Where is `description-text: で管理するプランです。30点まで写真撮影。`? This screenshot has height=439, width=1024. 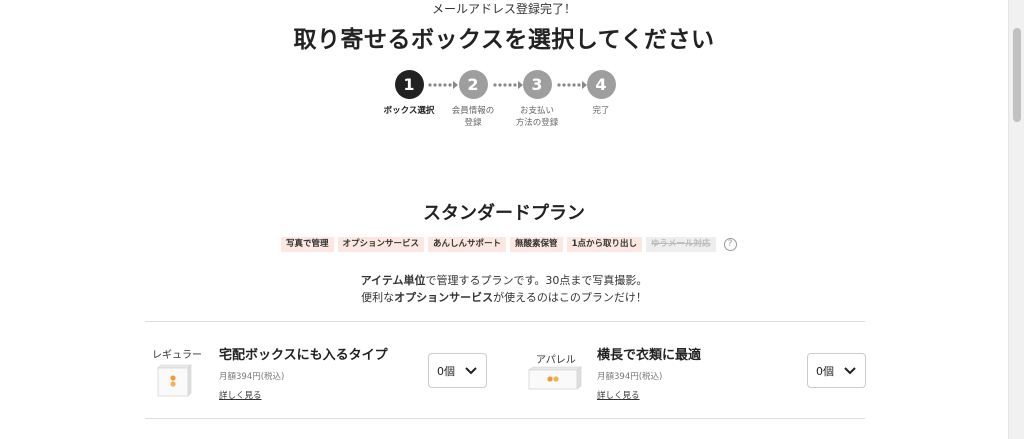
description-text: で管理するプランです。30点まで写真撮影。 is located at coordinates (536, 280).